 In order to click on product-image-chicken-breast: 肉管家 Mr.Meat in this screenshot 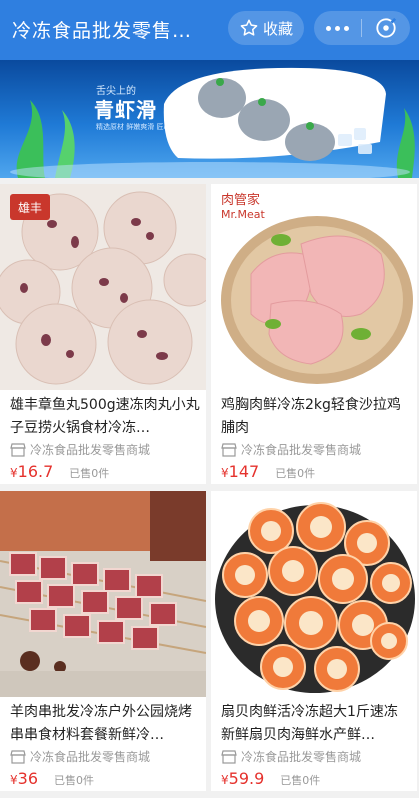, I will do `click(314, 287)`.